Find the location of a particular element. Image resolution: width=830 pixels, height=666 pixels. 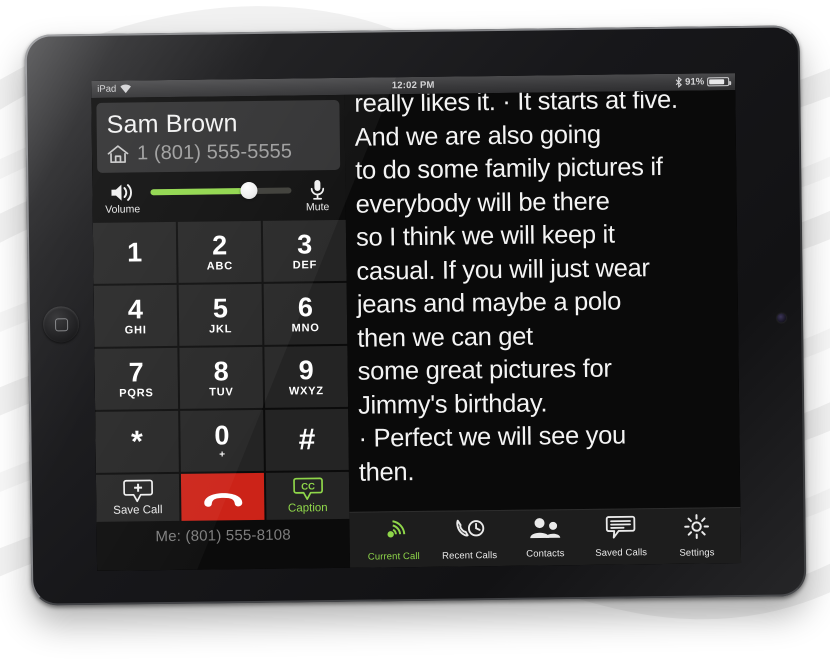

contacts-icon is located at coordinates (545, 530).